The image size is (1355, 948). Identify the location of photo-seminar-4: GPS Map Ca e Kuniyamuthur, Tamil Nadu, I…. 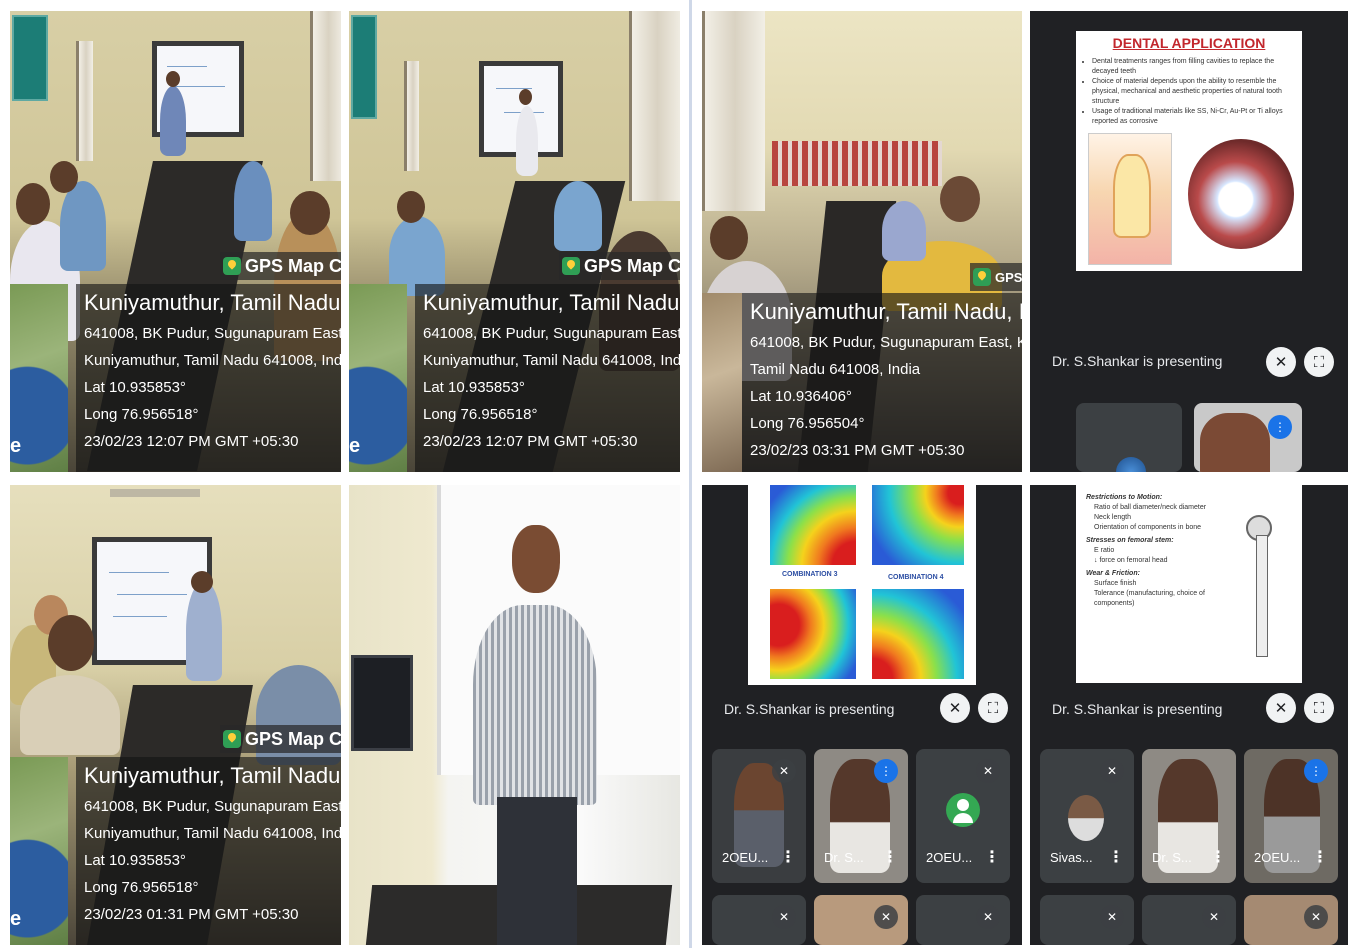
(175, 715).